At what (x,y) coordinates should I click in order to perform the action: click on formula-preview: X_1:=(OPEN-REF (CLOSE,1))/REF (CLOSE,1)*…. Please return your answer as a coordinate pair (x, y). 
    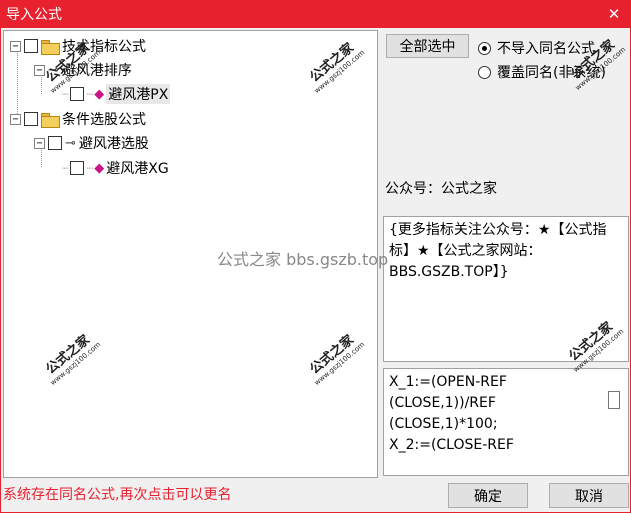
    Looking at the image, I should click on (506, 422).